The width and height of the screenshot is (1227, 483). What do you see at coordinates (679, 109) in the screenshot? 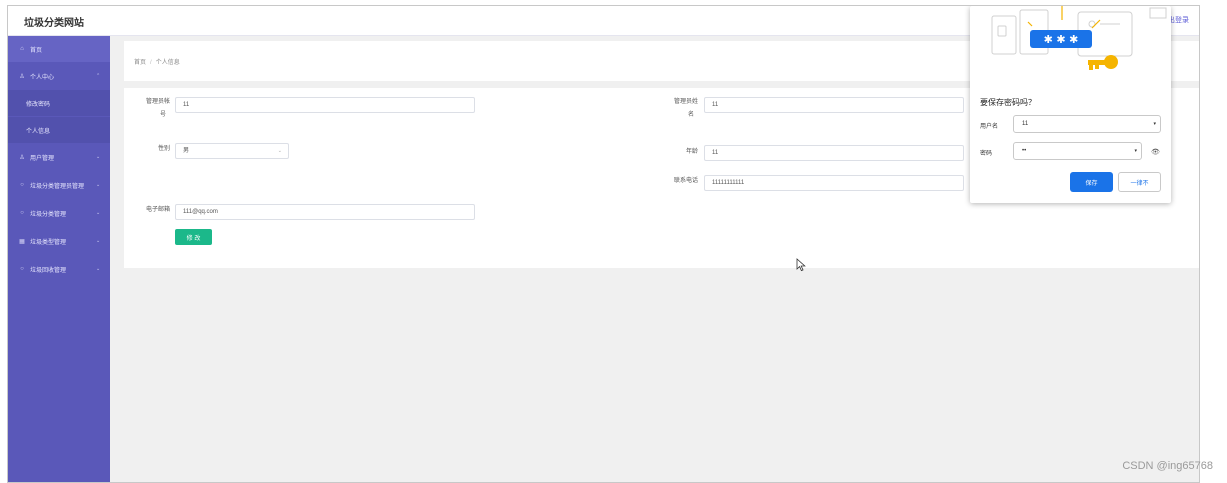
I see `name-label: 管理员姓 名` at bounding box center [679, 109].